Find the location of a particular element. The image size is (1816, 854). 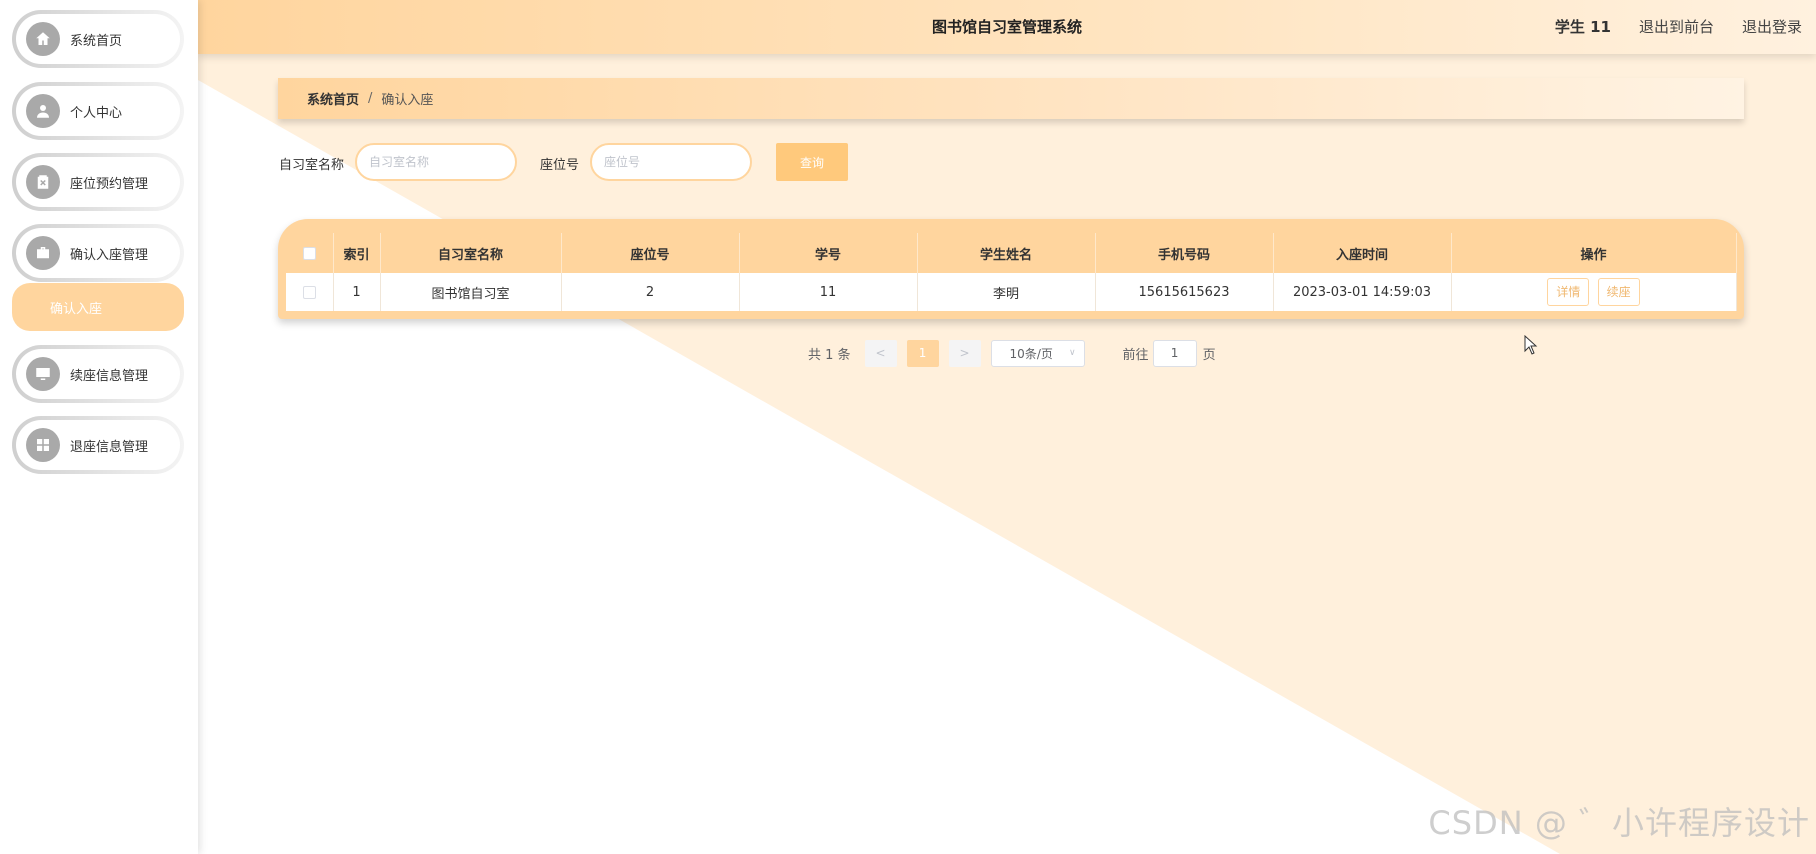

current-user: 学生 11 is located at coordinates (1582, 27).